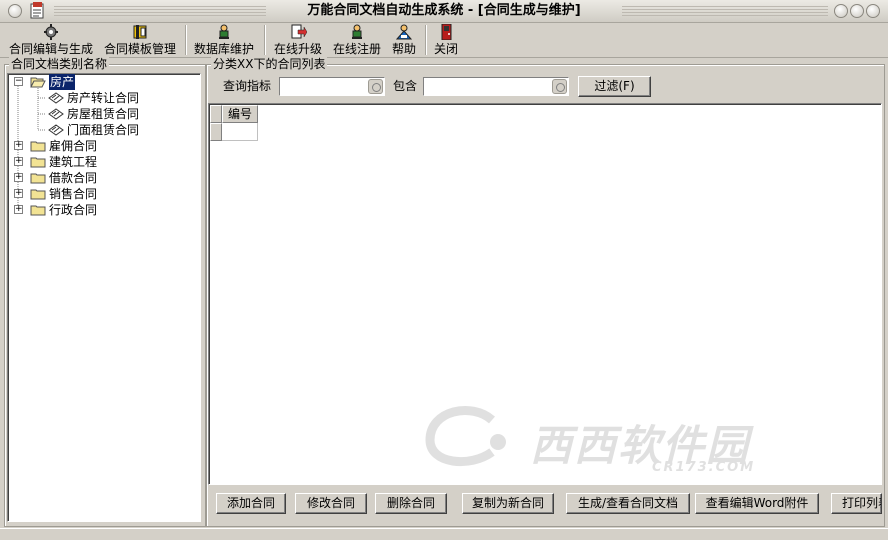  What do you see at coordinates (73, 178) in the screenshot?
I see `tree-label: 借款合同` at bounding box center [73, 178].